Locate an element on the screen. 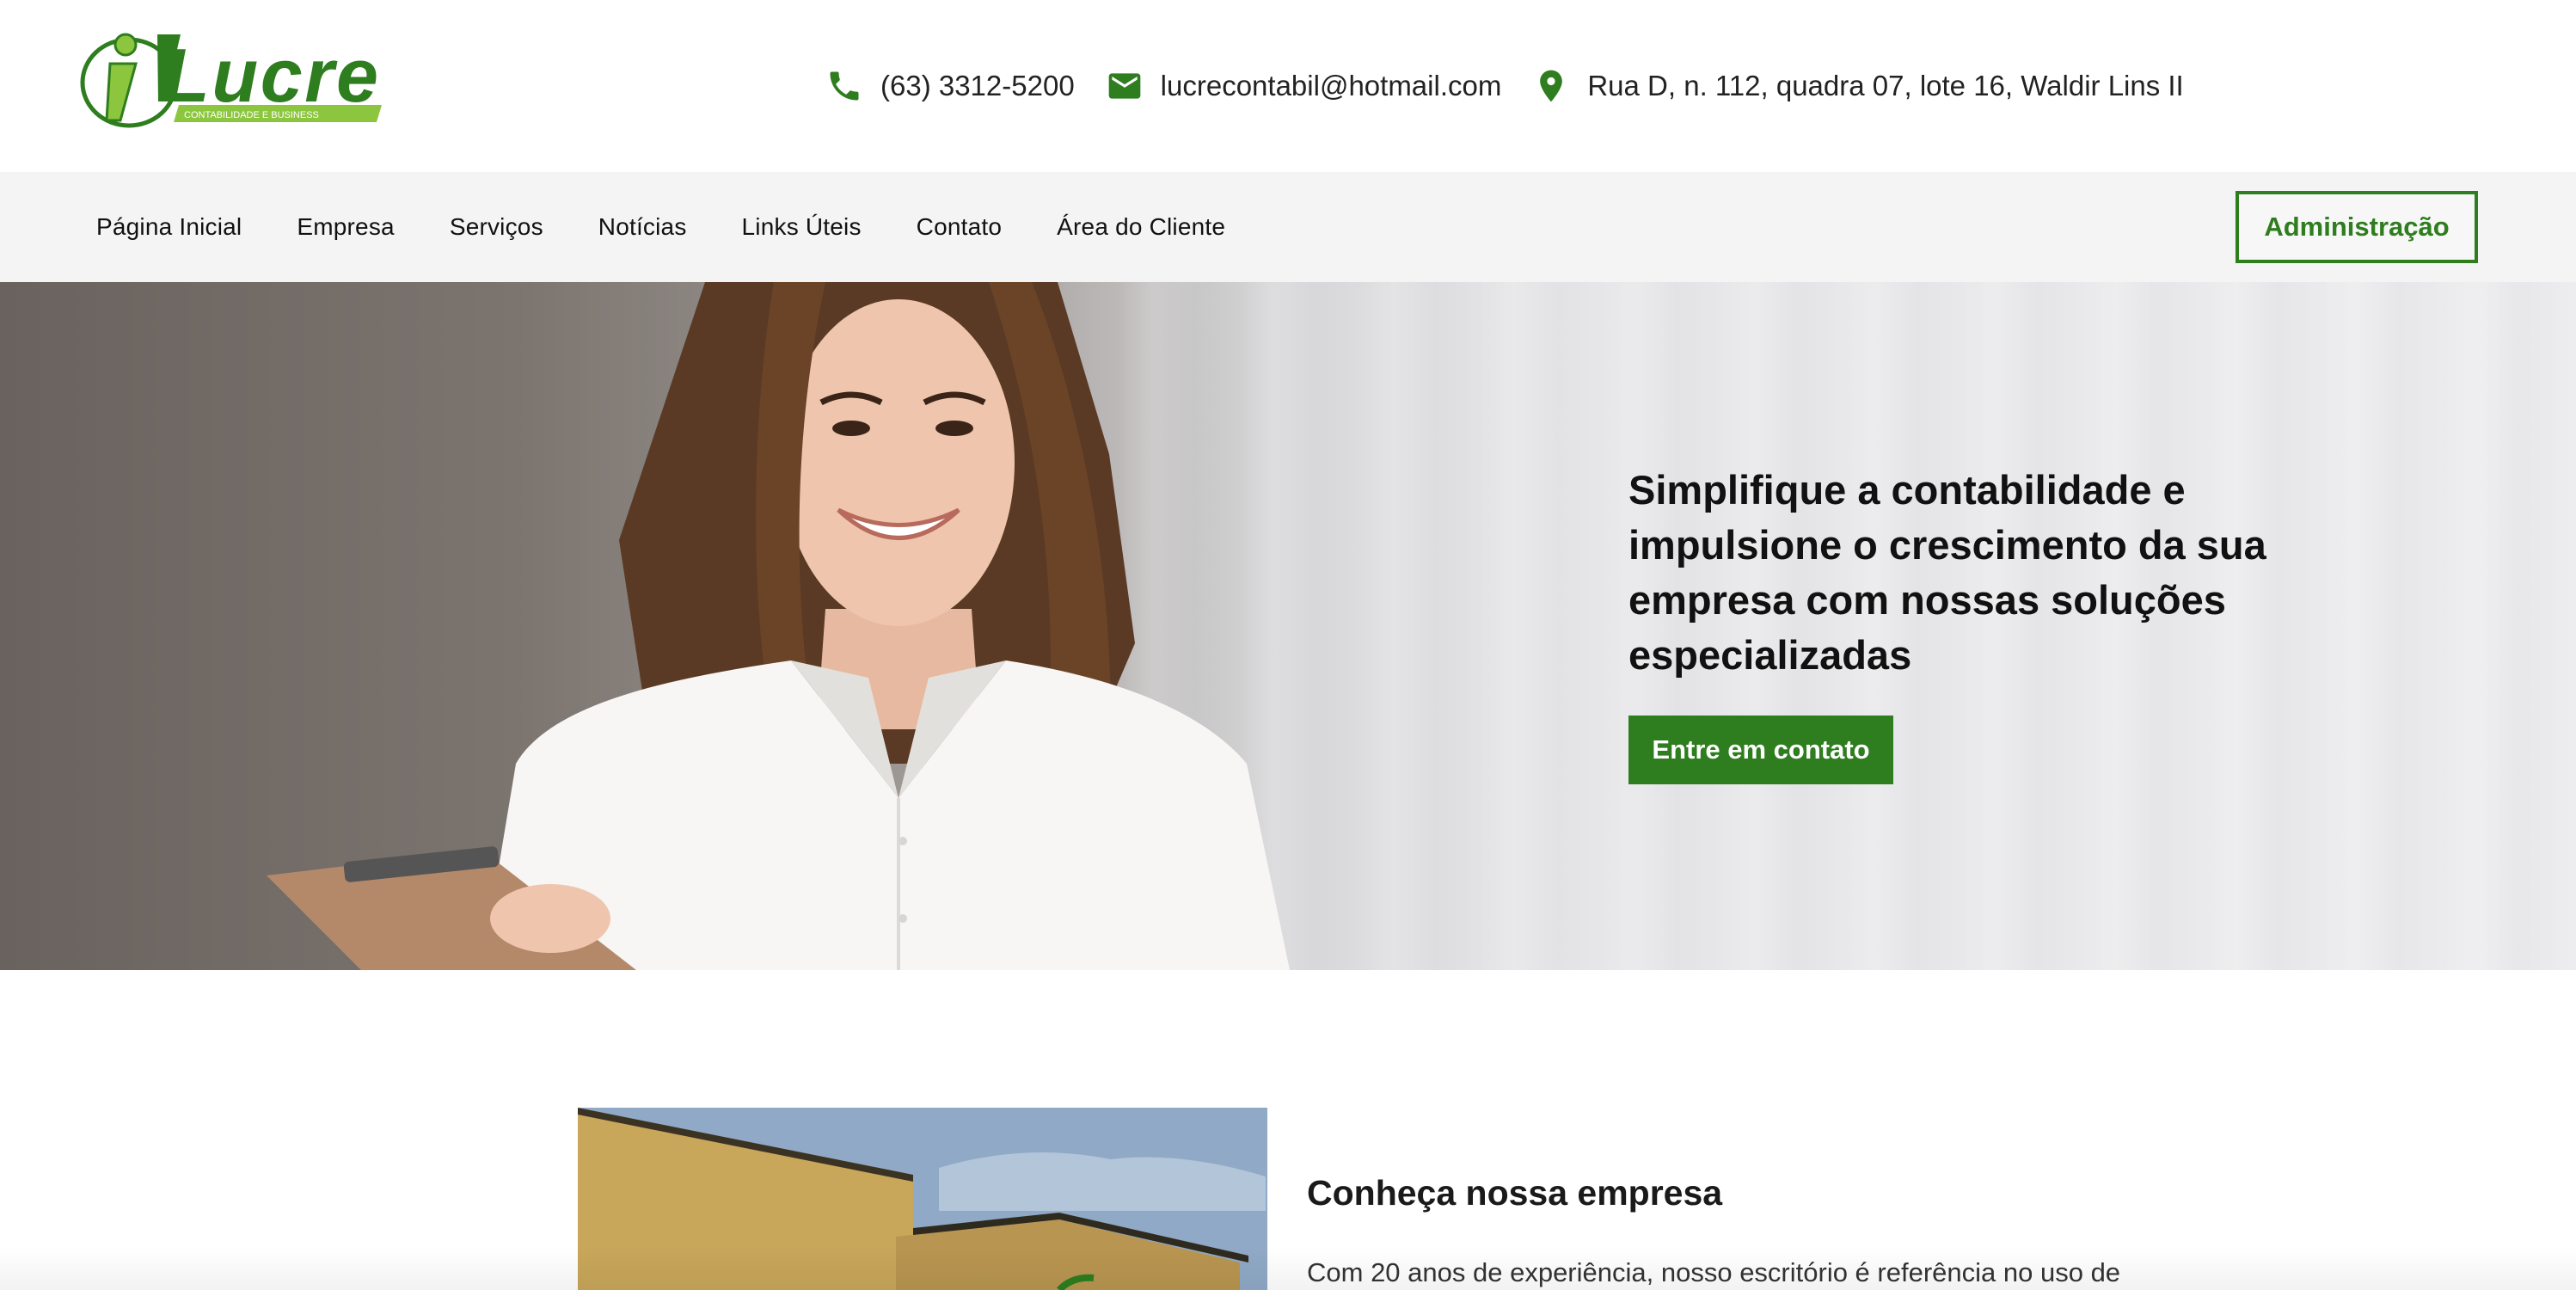 This screenshot has width=2576, height=1290. page-bottom-shadow is located at coordinates (1288, 1268).